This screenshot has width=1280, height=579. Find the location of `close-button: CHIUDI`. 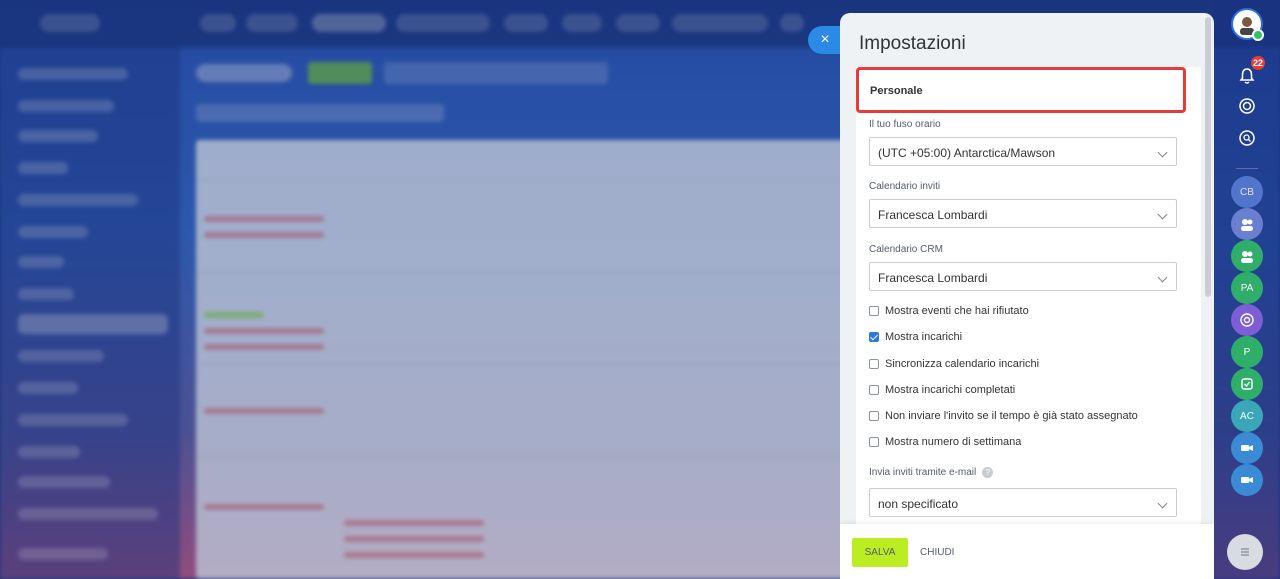

close-button: CHIUDI is located at coordinates (937, 552).